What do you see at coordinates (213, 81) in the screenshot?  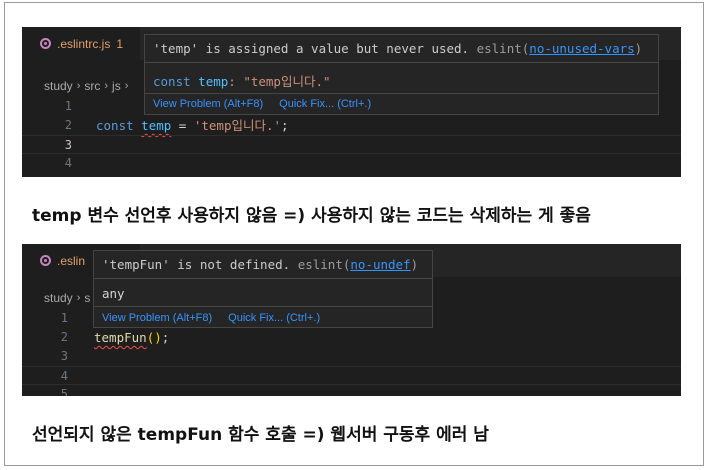 I see `sig-variable: temp` at bounding box center [213, 81].